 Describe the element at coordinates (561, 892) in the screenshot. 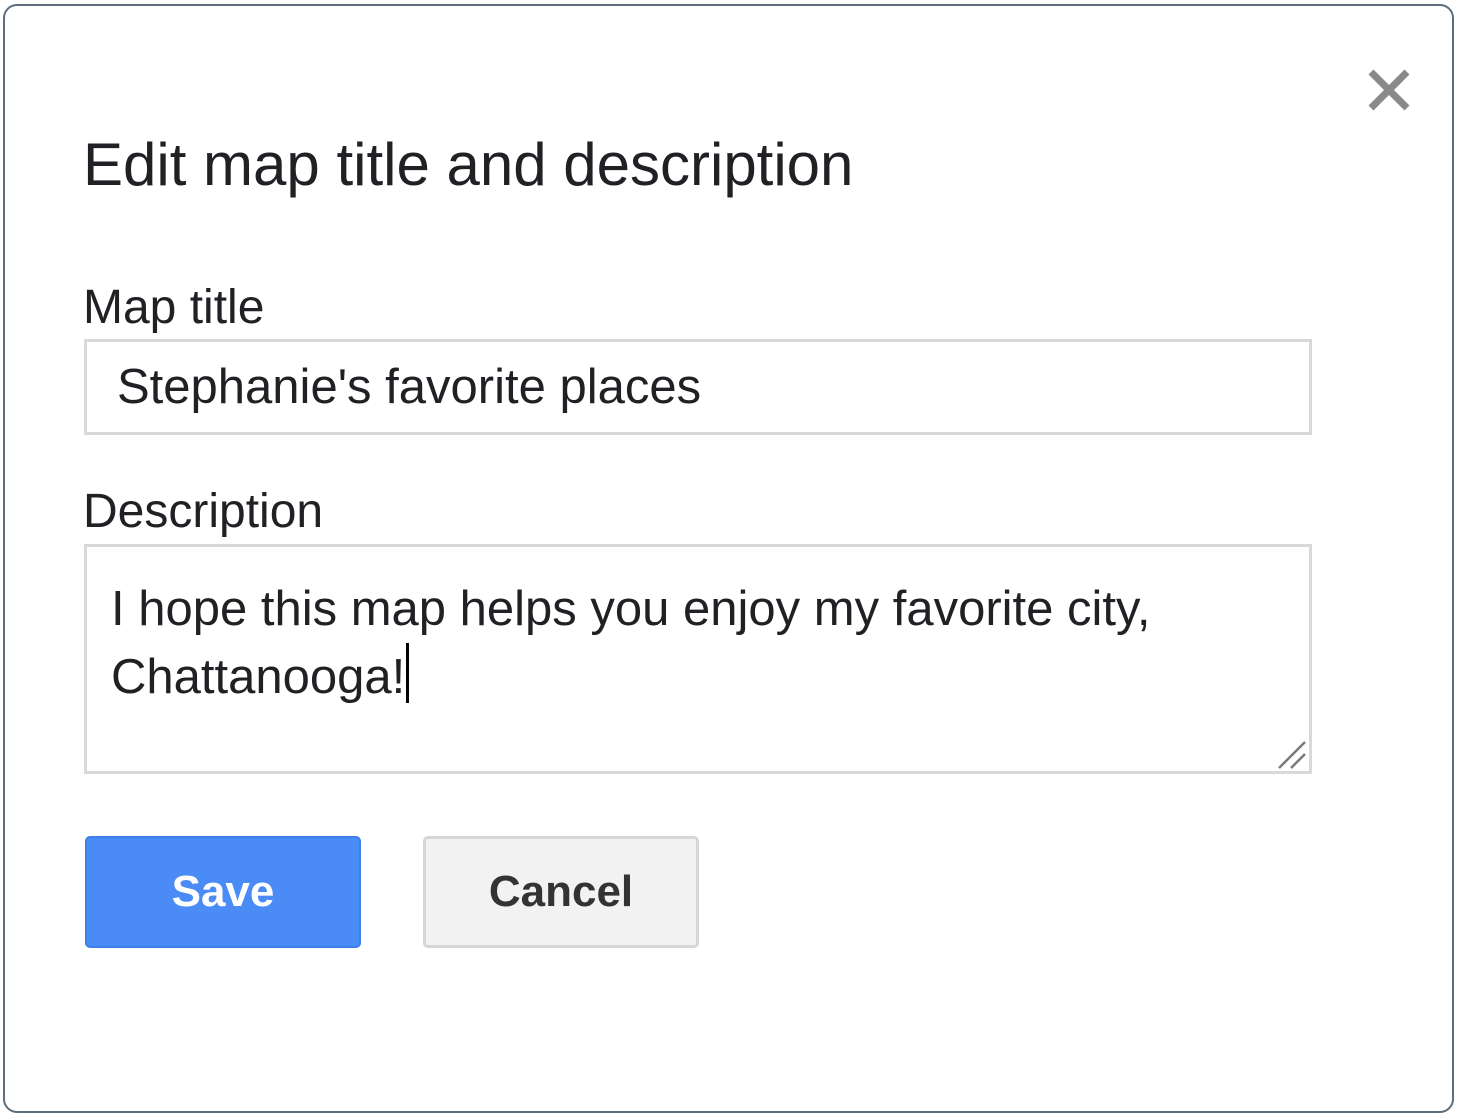

I see `cancel-button: Cancel` at that location.